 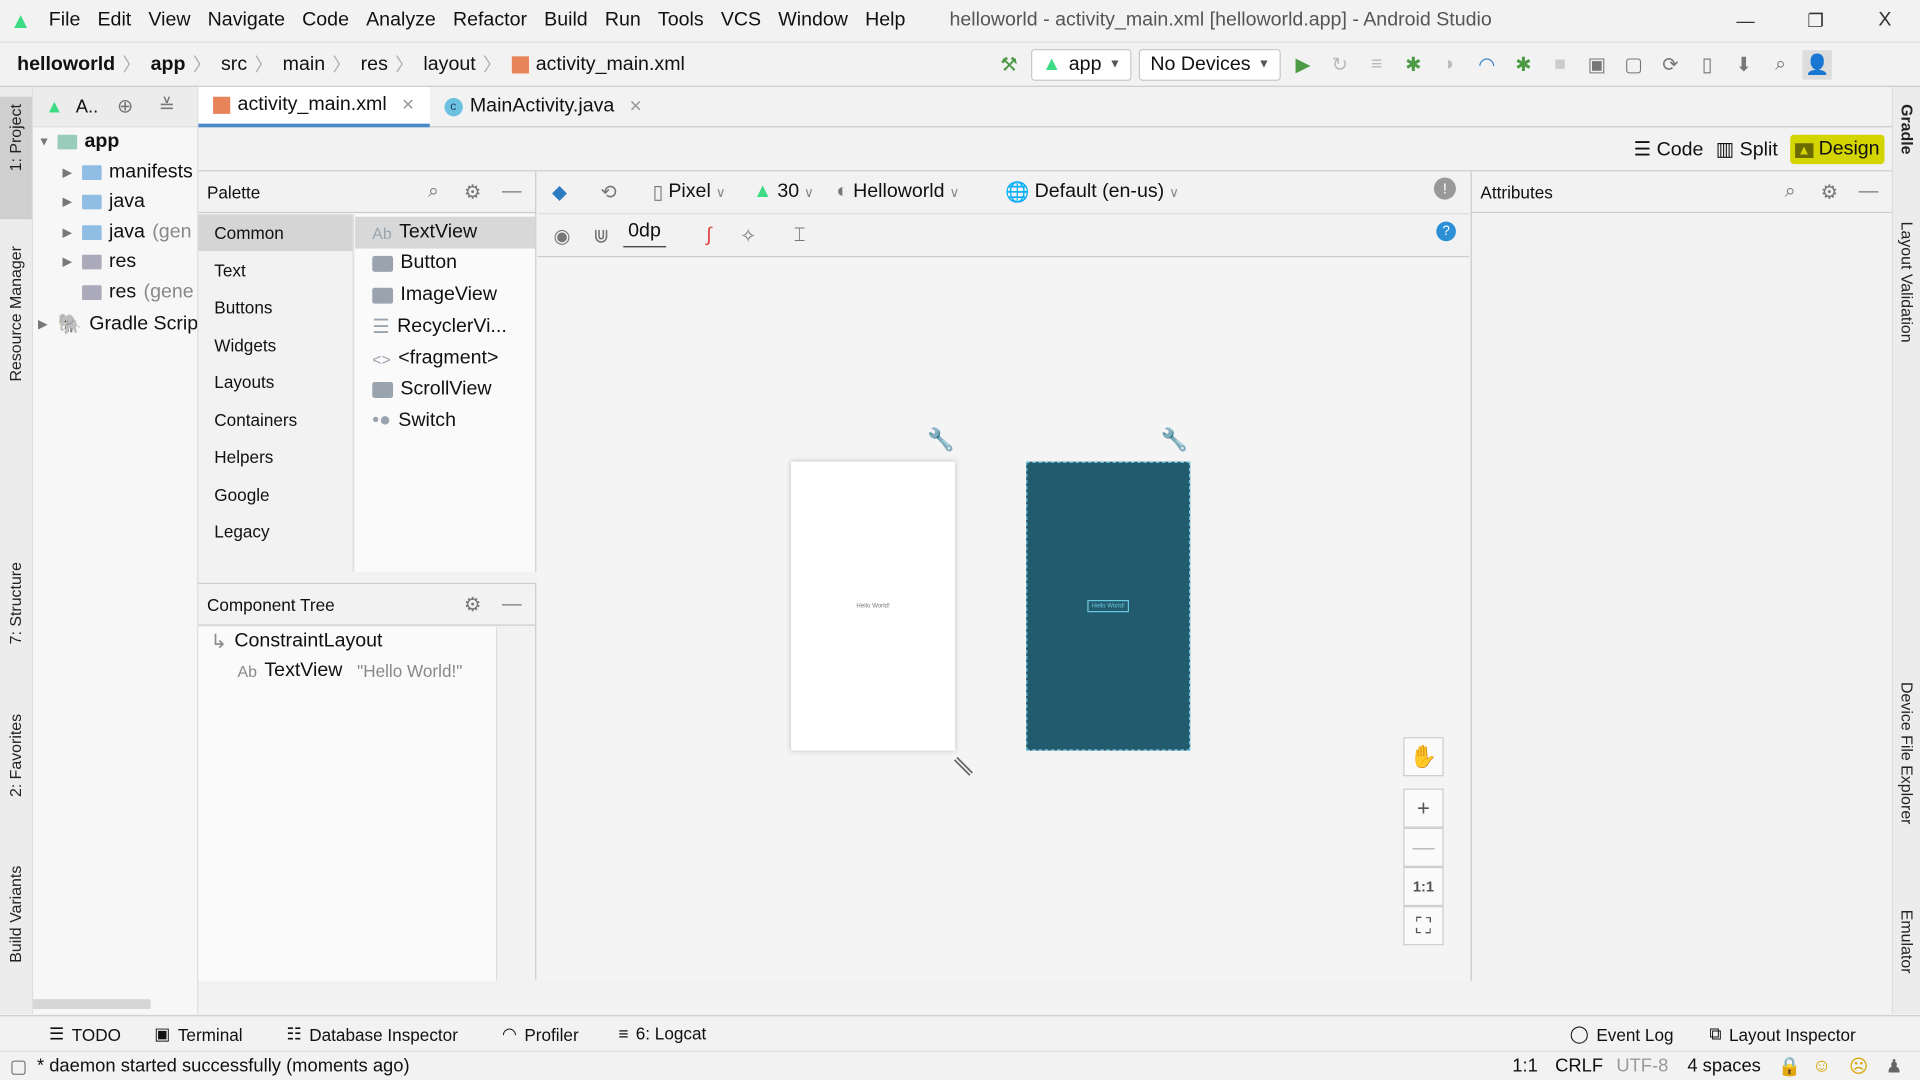 I want to click on menu-analyze: Analyze, so click(x=401, y=21).